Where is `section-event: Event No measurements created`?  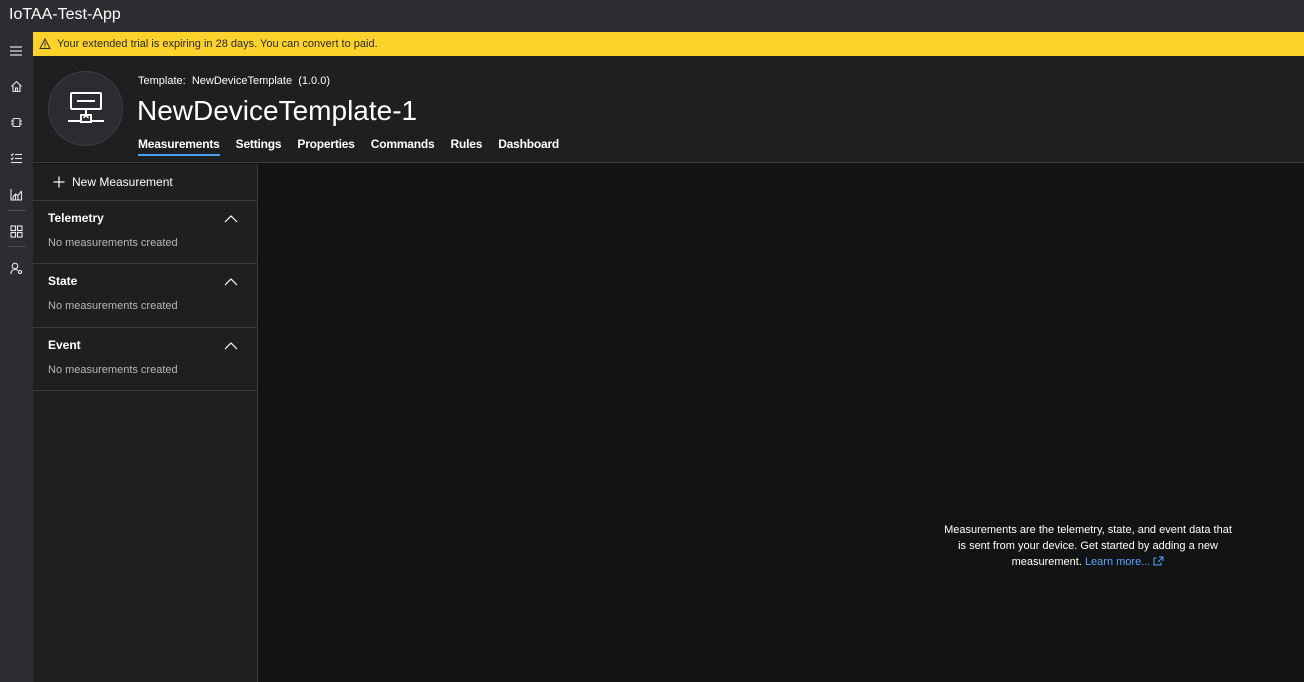
section-event: Event No measurements created is located at coordinates (145, 359).